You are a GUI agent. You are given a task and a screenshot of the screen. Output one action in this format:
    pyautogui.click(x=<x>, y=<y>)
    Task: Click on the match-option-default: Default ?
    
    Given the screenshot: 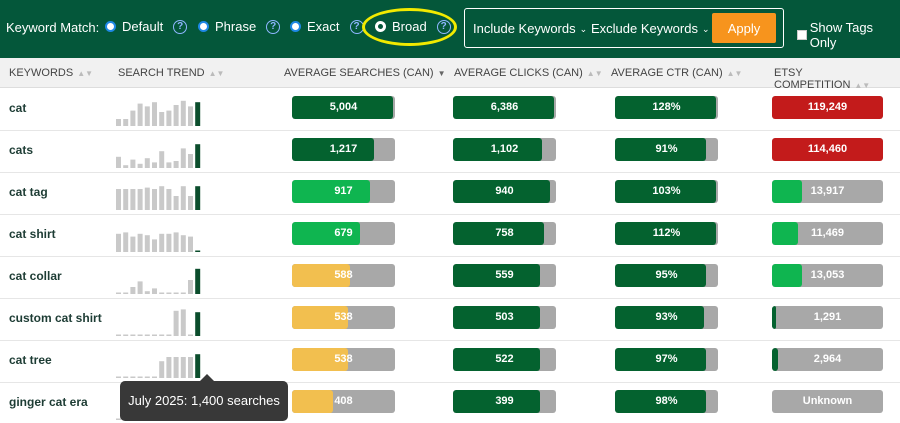 What is the action you would take?
    pyautogui.click(x=146, y=26)
    